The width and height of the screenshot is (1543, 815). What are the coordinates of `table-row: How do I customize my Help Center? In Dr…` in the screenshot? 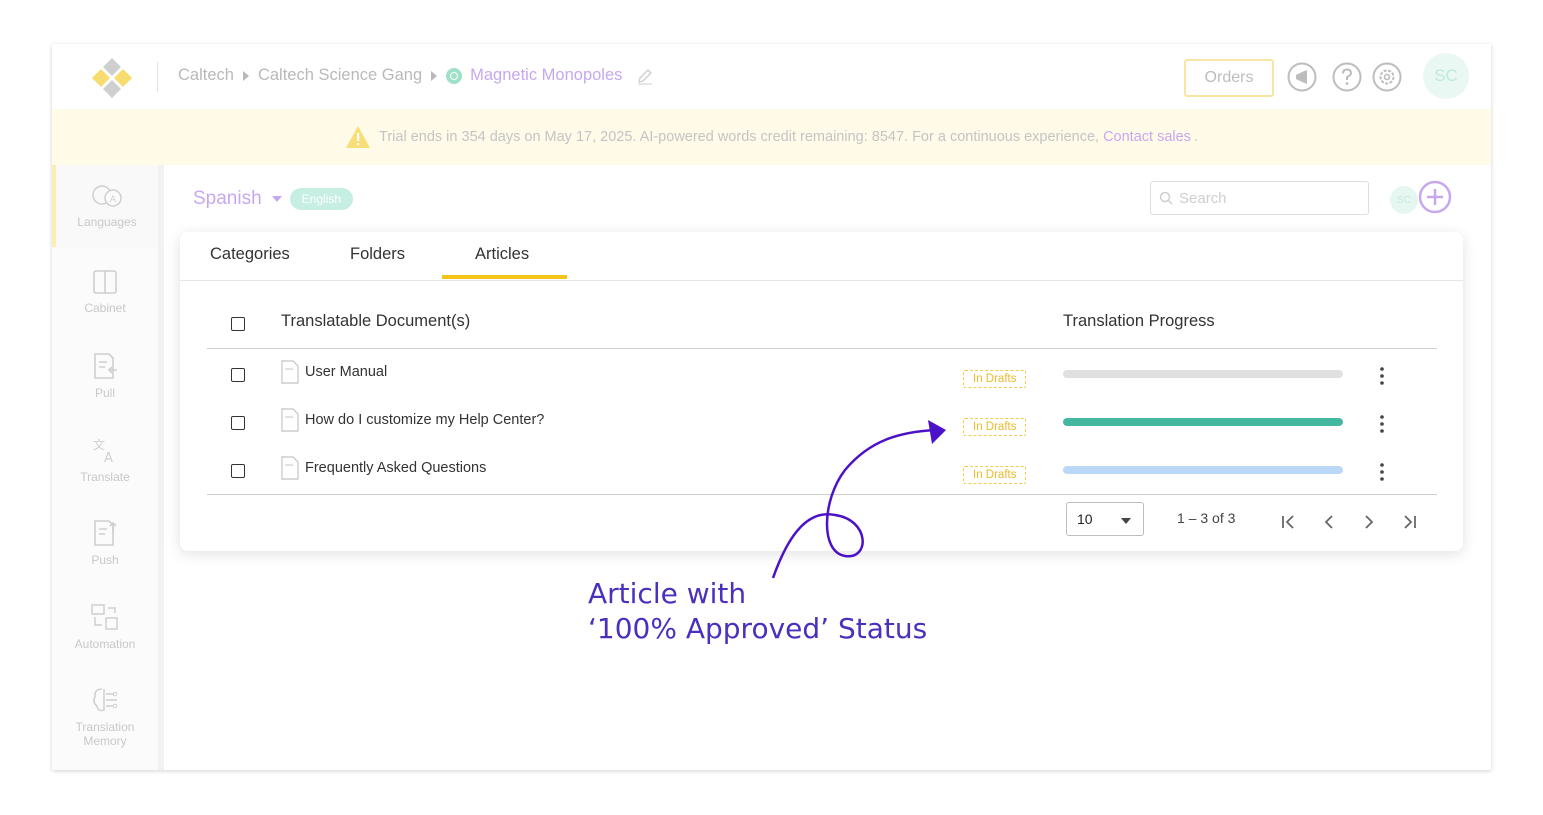 It's located at (822, 424).